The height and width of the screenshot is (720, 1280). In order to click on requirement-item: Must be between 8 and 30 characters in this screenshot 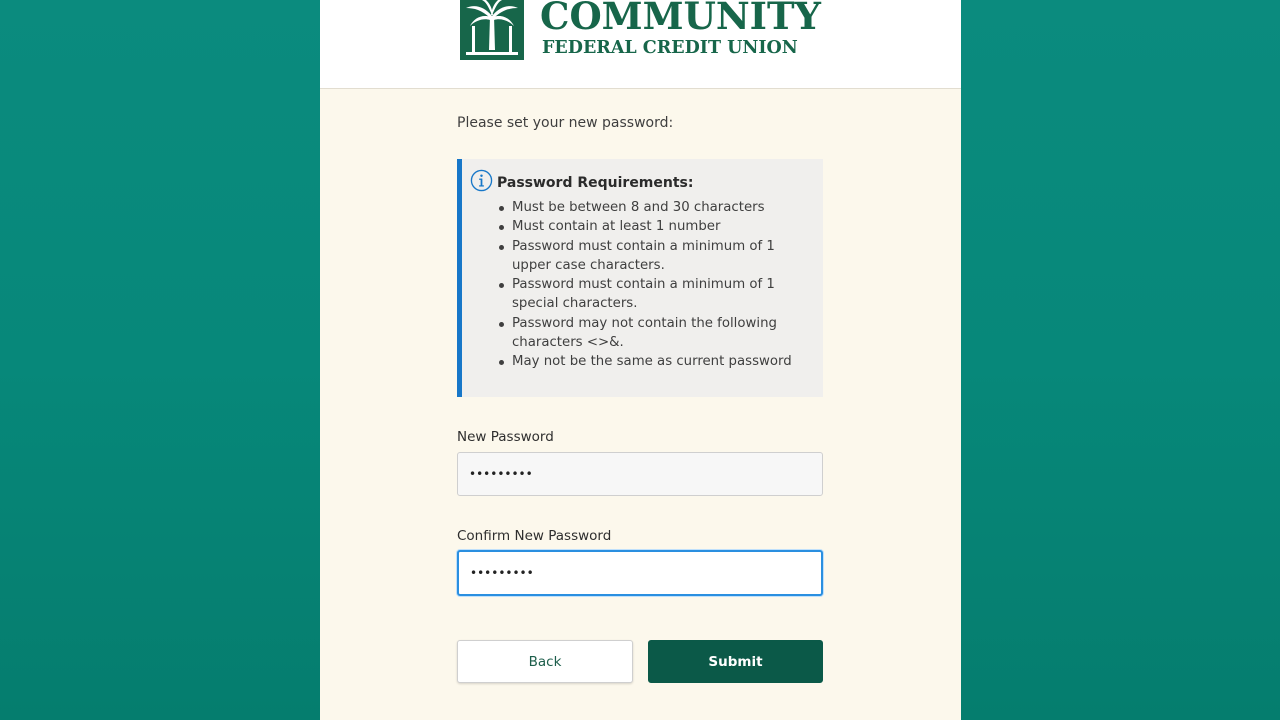, I will do `click(658, 207)`.